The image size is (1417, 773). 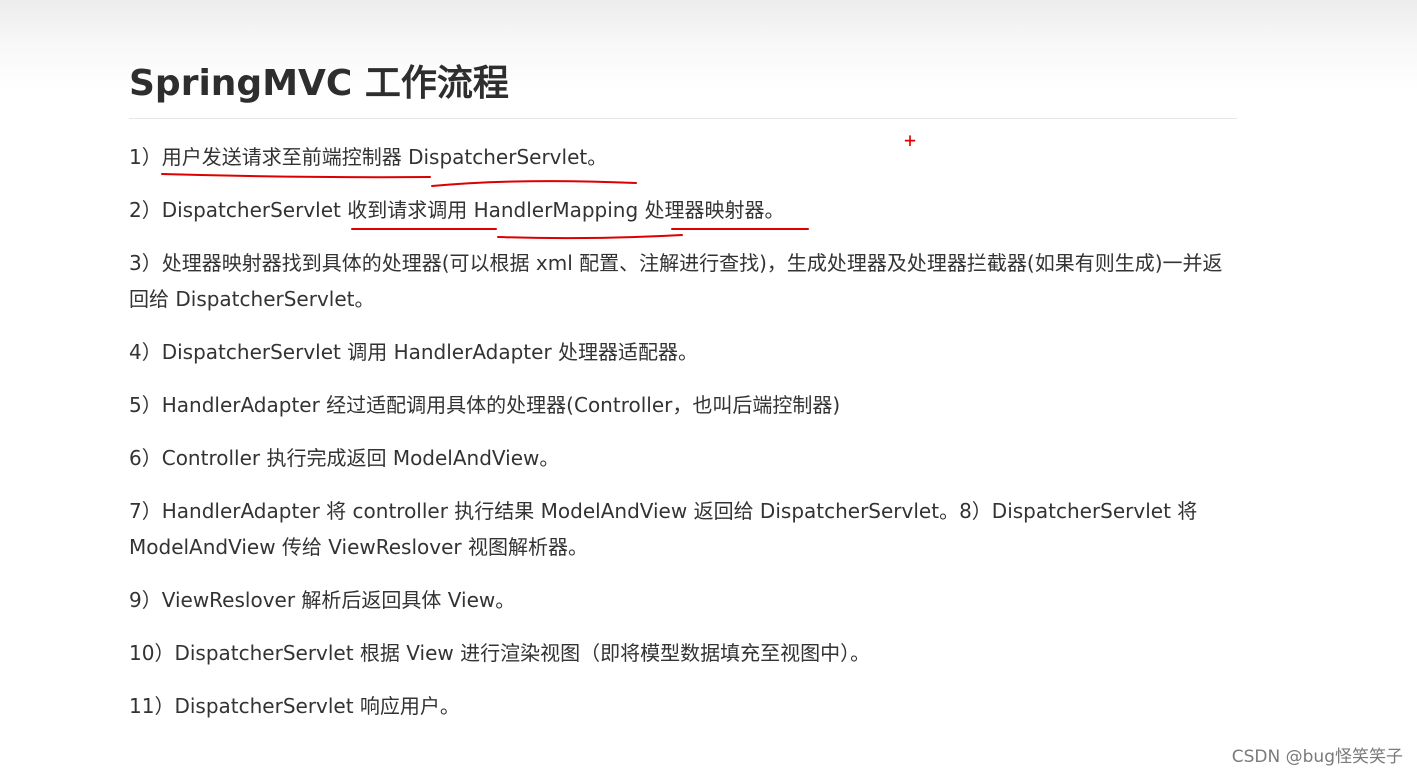 I want to click on page-title: SpringMVC 工作流程, so click(x=319, y=83).